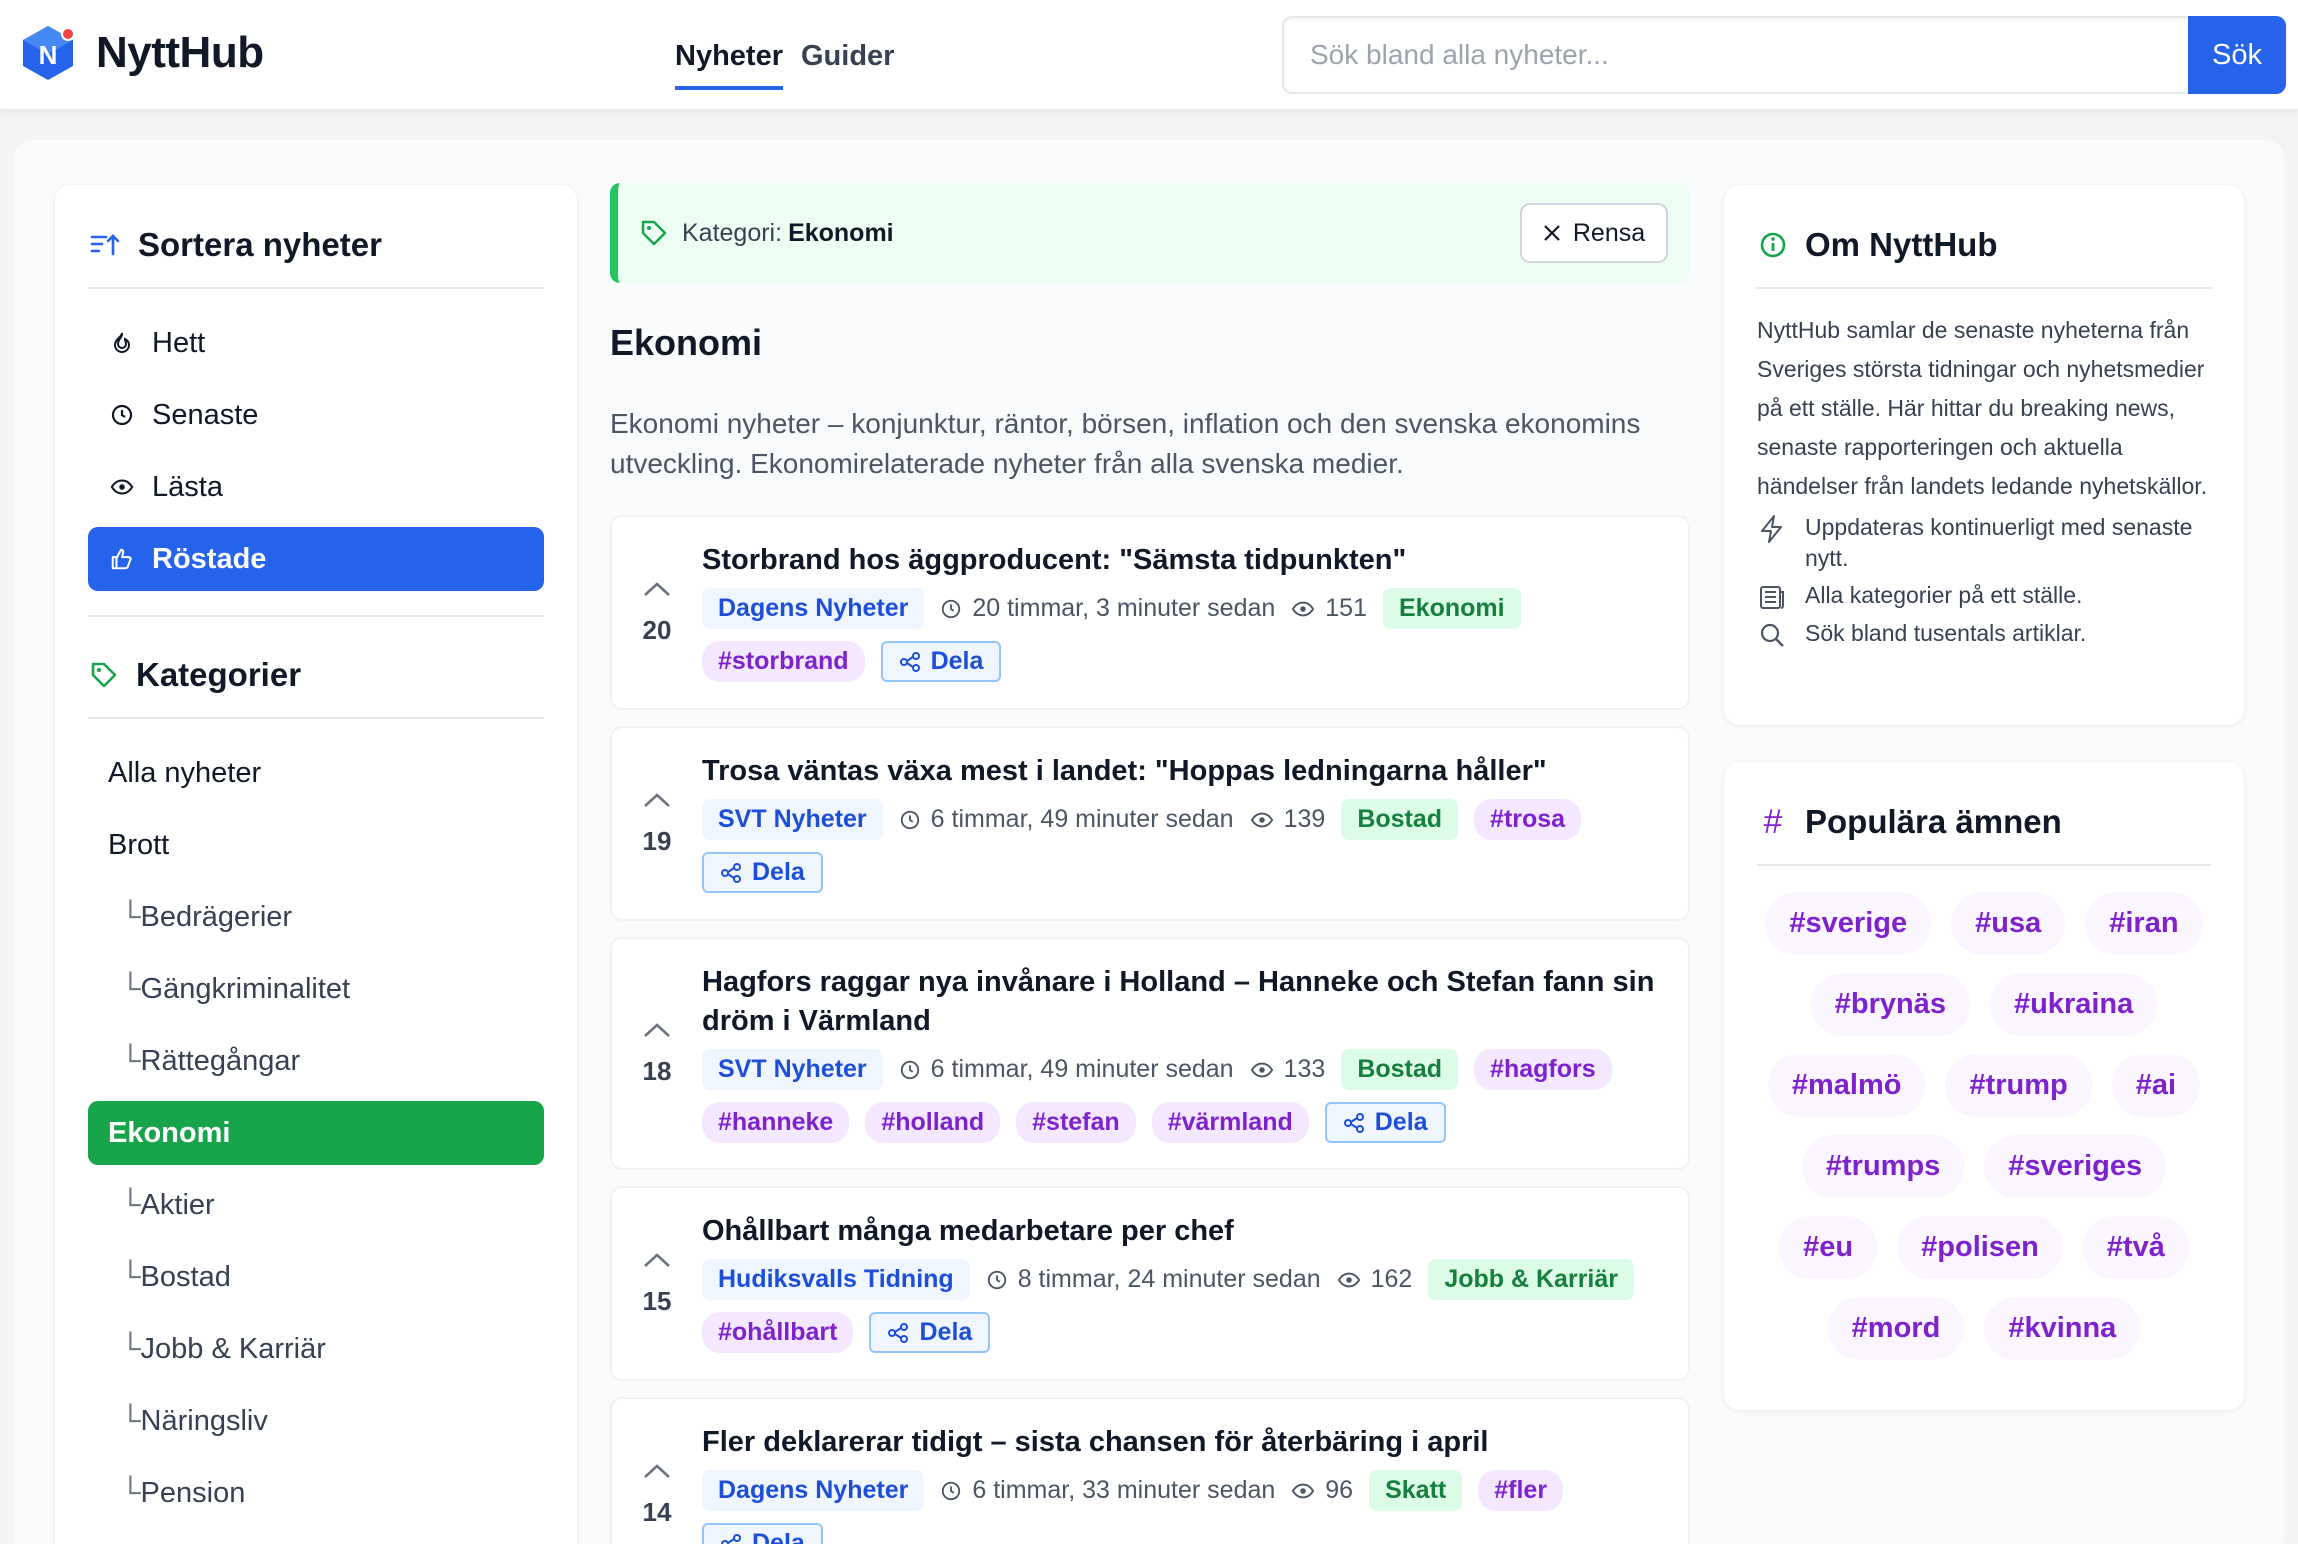 The width and height of the screenshot is (2298, 1544). What do you see at coordinates (1452, 608) in the screenshot?
I see `category-badge: Ekonomi` at bounding box center [1452, 608].